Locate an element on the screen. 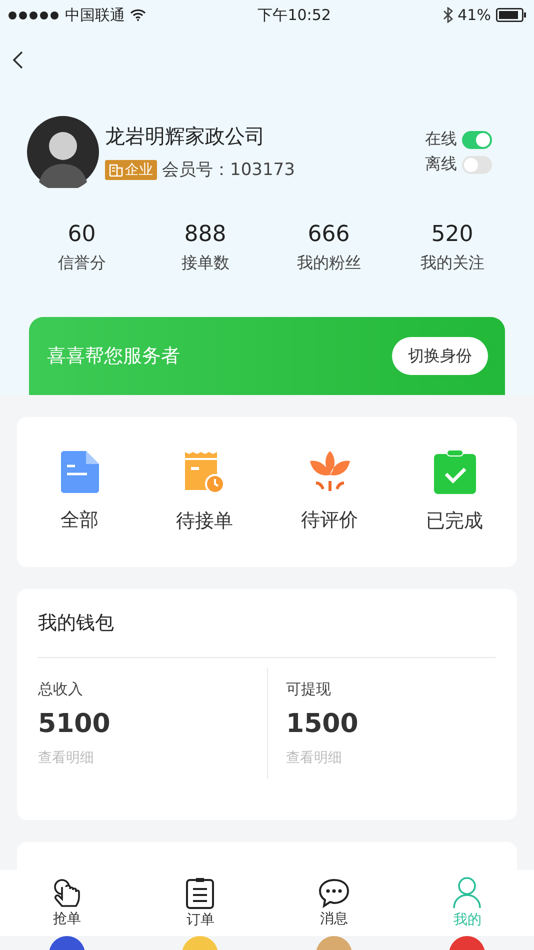  stat-label: 我的关注 is located at coordinates (452, 263).